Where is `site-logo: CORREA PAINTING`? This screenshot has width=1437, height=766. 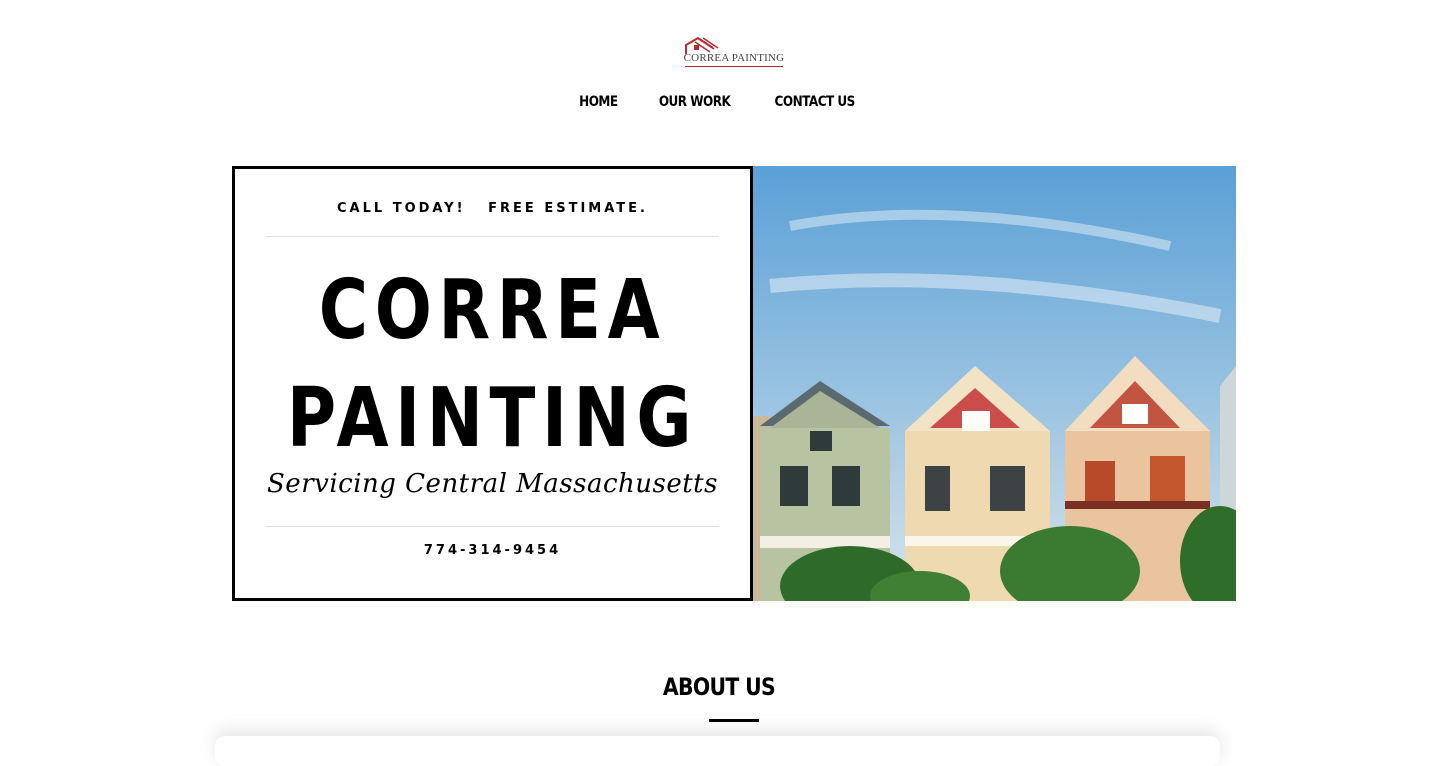
site-logo: CORREA PAINTING is located at coordinates (734, 53).